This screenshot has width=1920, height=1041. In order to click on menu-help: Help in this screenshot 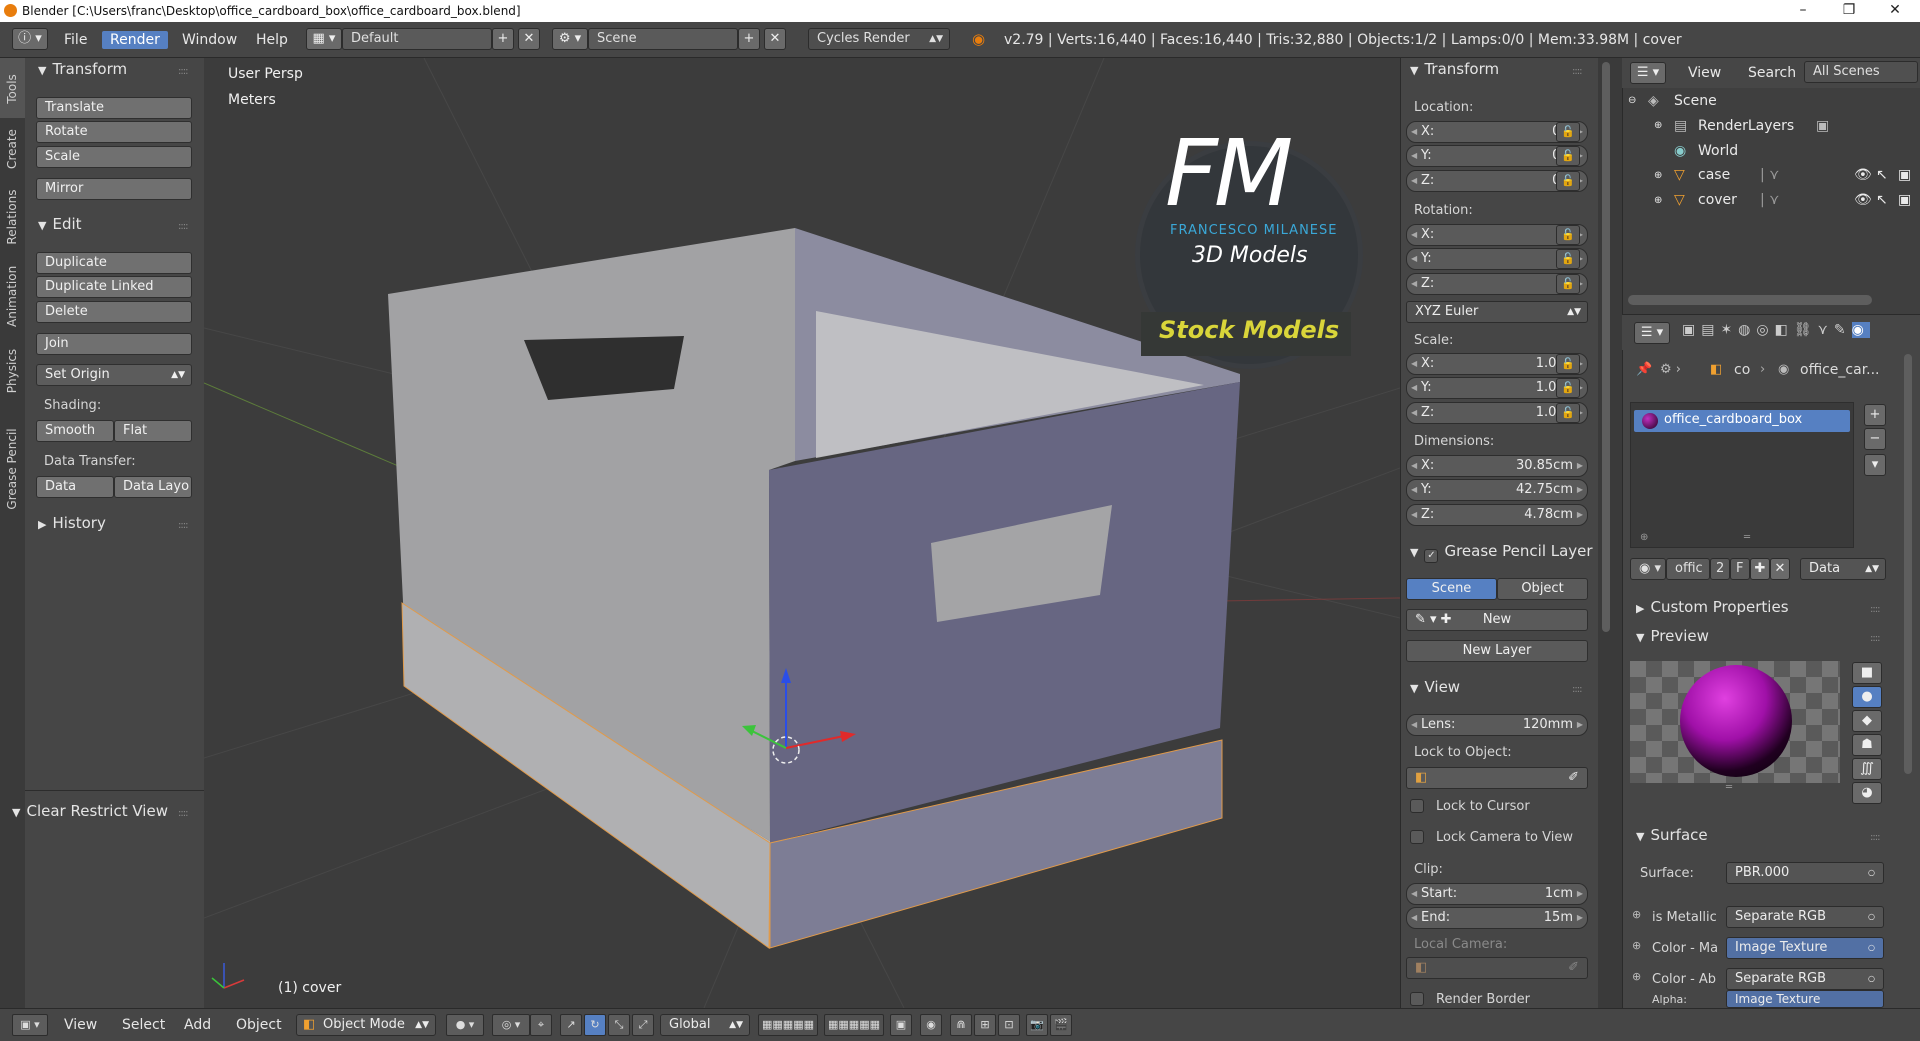, I will do `click(272, 40)`.